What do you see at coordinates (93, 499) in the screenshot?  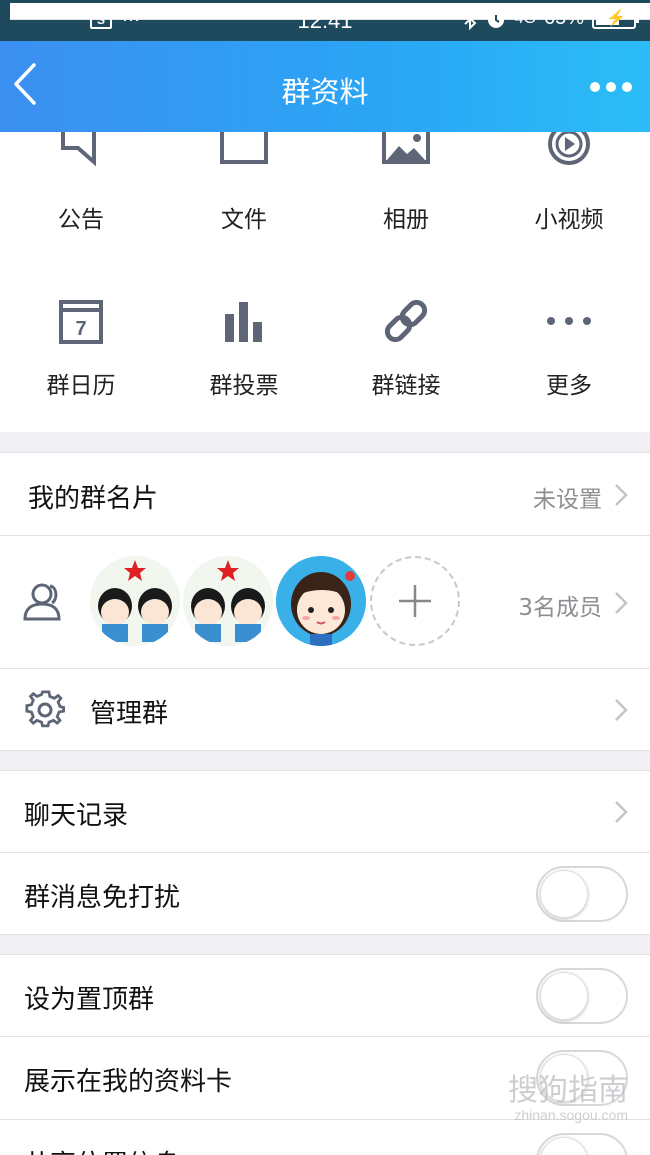 I see `group-card-label: 我的群名片` at bounding box center [93, 499].